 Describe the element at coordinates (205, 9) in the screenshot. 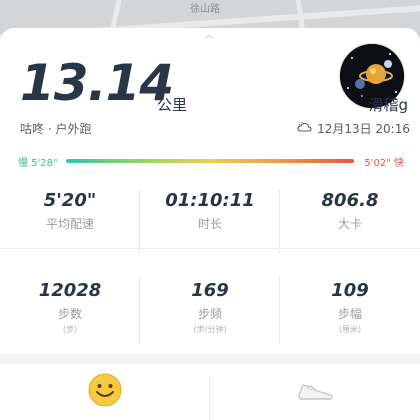

I see `map-street-label: 徐山路` at that location.